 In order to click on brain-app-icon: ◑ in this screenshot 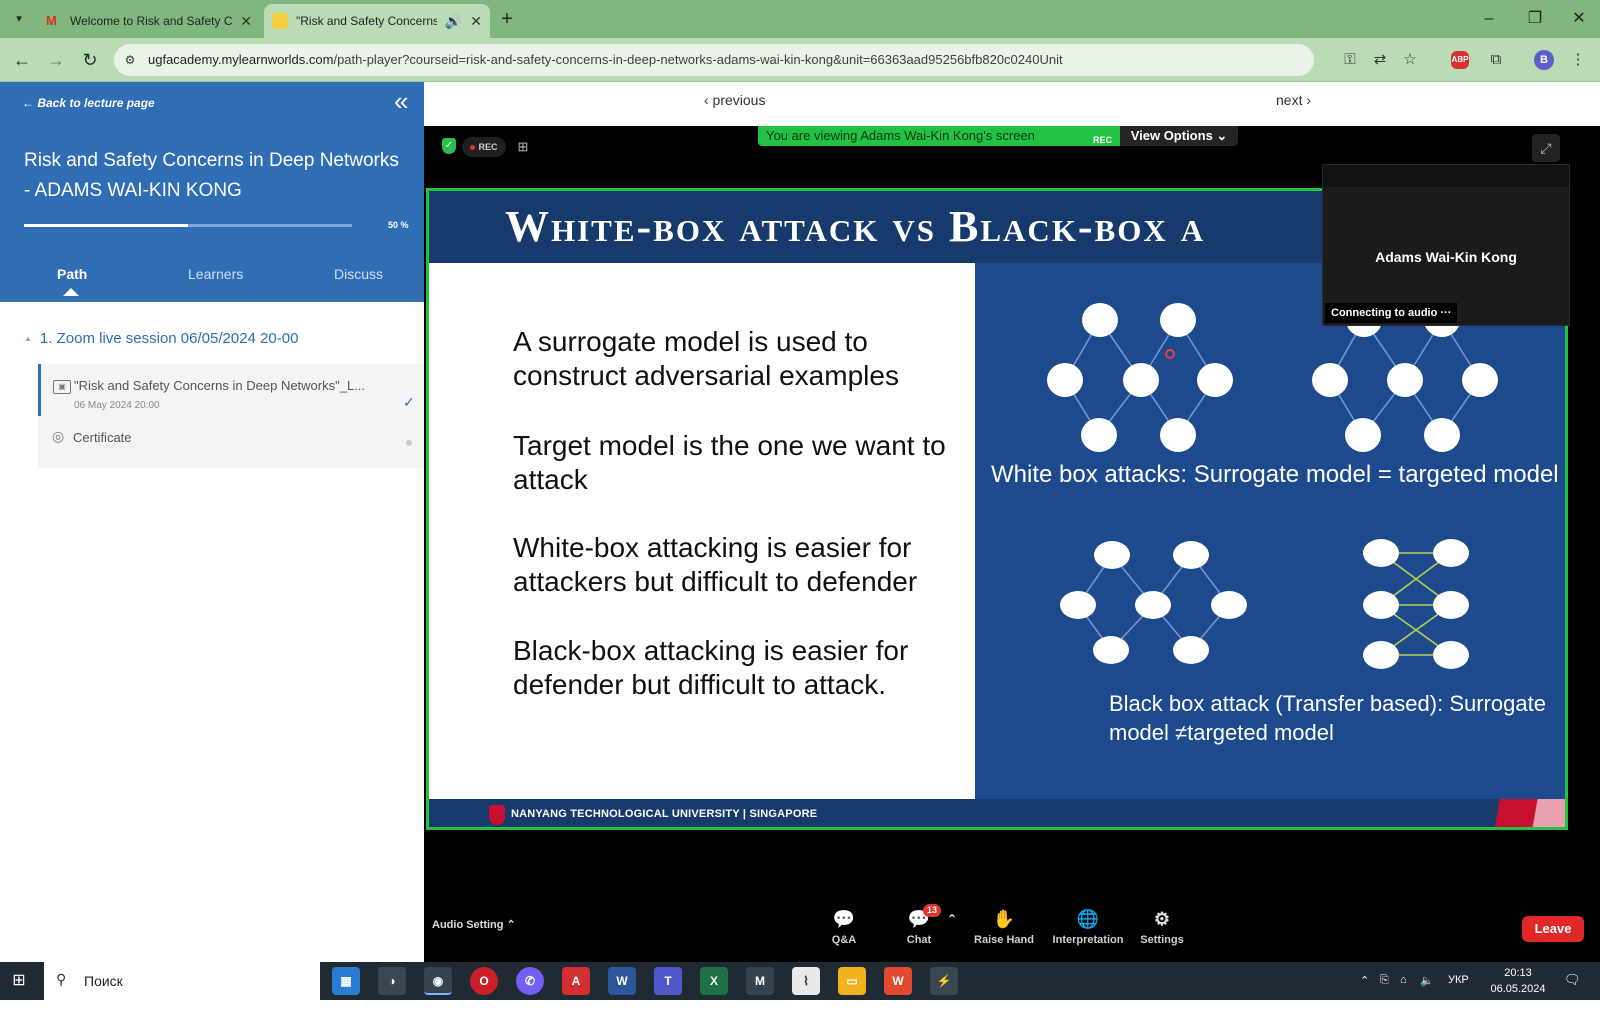, I will do `click(392, 981)`.